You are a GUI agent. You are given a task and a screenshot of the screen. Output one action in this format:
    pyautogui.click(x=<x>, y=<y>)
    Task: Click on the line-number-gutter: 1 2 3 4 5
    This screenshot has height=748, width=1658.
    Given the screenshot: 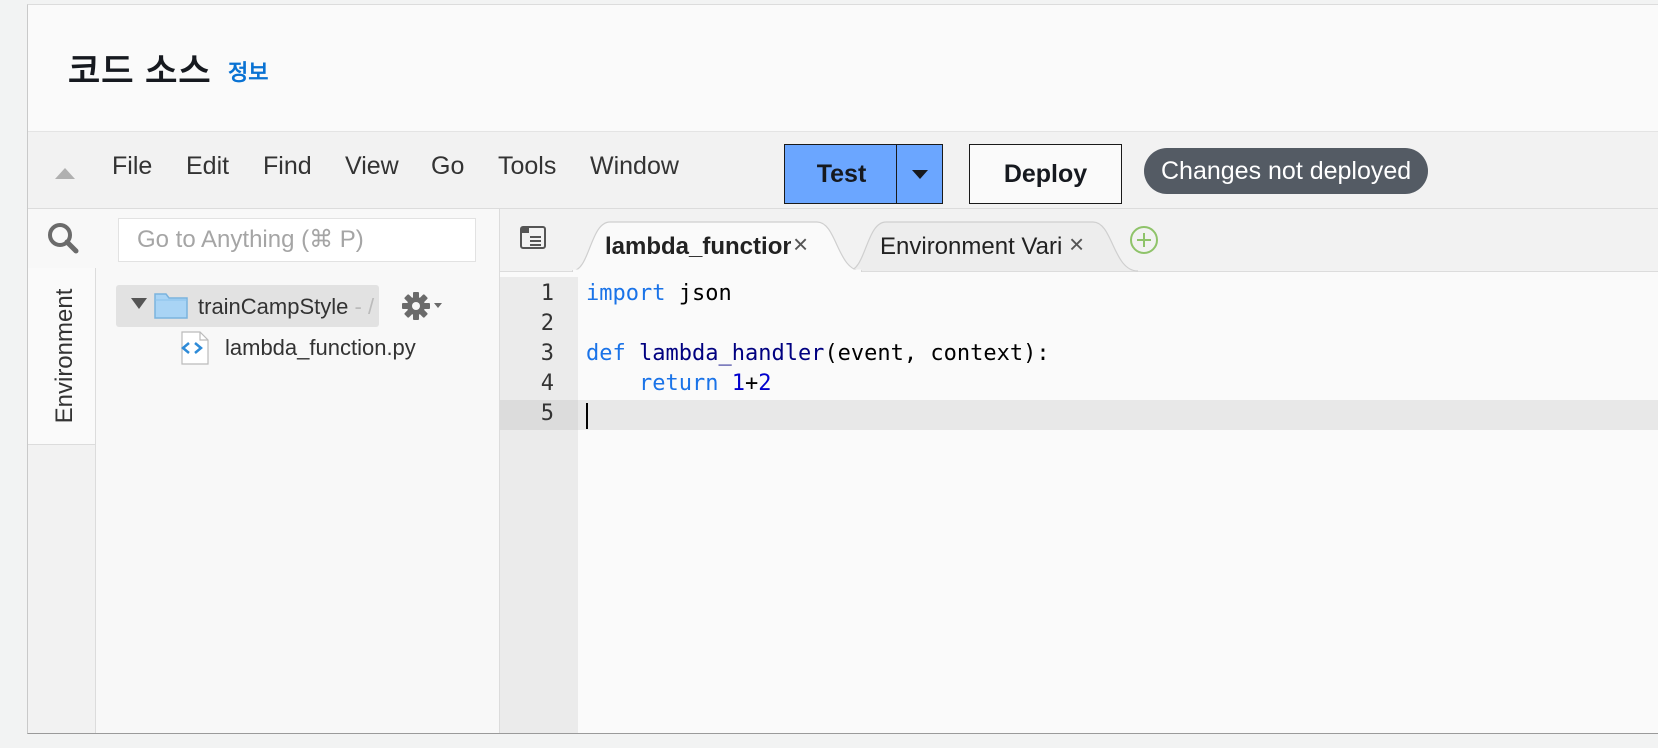 What is the action you would take?
    pyautogui.click(x=539, y=505)
    